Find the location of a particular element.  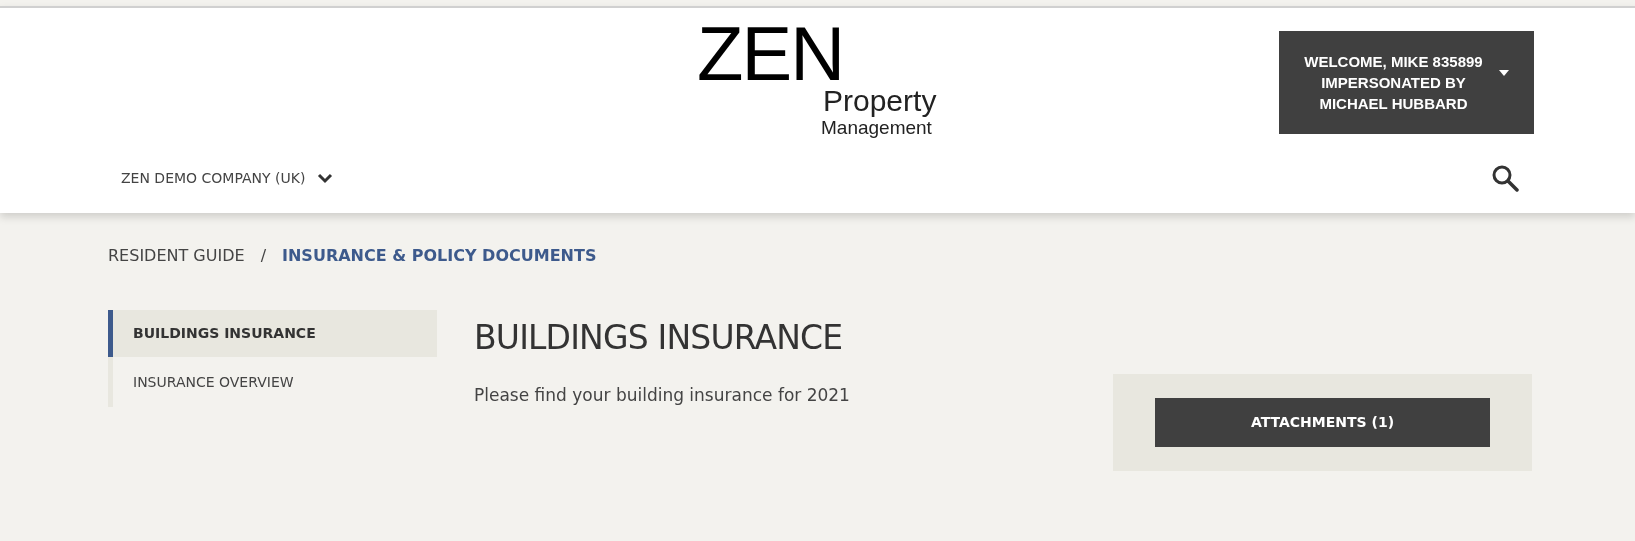

sidebar-item: BUILDINGS INSURANCE is located at coordinates (272, 333).